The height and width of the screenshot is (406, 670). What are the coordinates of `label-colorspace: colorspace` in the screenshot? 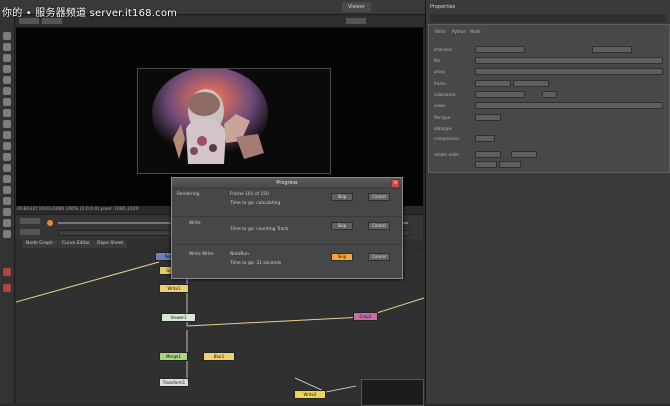 It's located at (445, 94).